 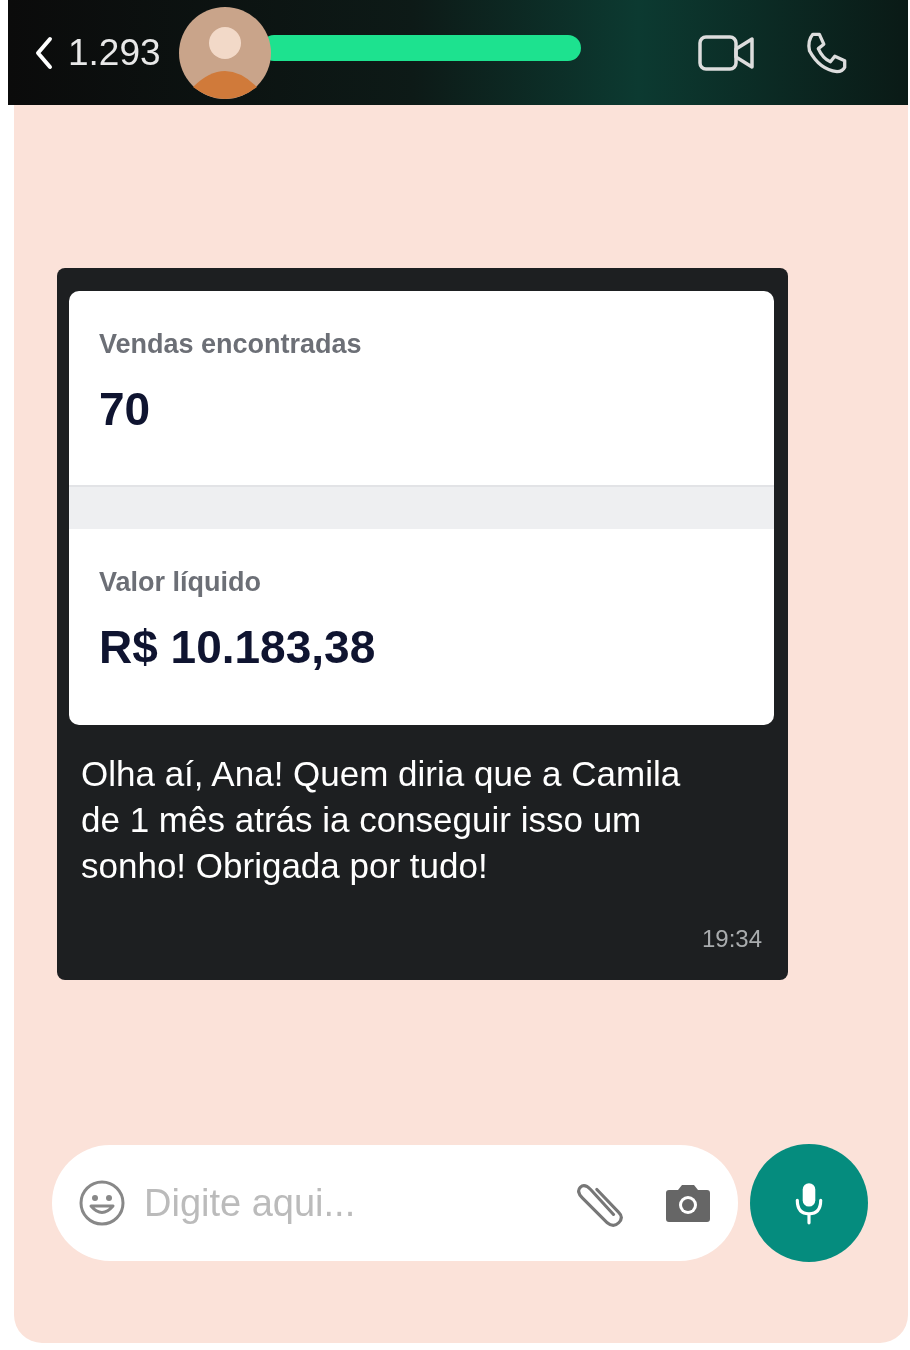 I want to click on emoji-icon, so click(x=102, y=1203).